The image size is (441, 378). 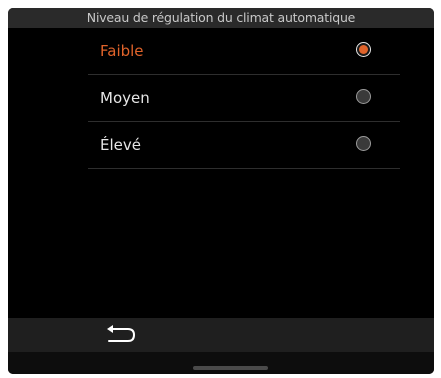 I want to click on back-arrow-icon, so click(x=121, y=333).